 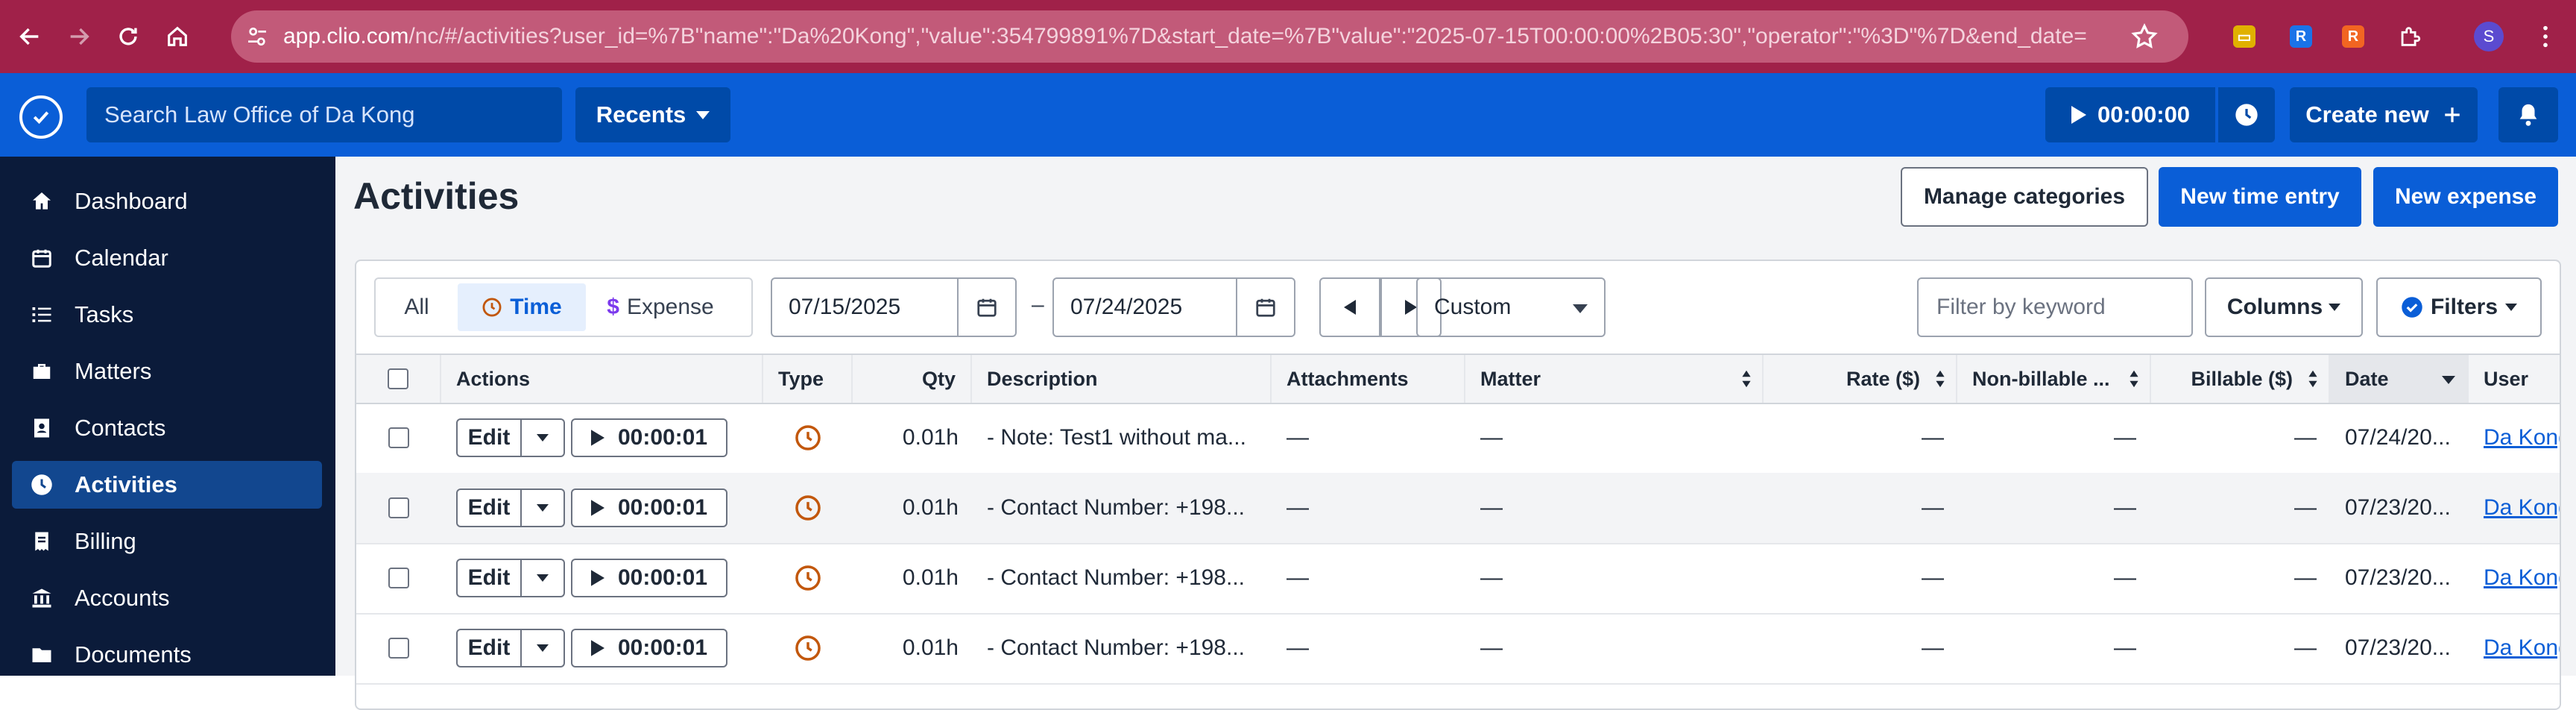 I want to click on home-icon, so click(x=42, y=201).